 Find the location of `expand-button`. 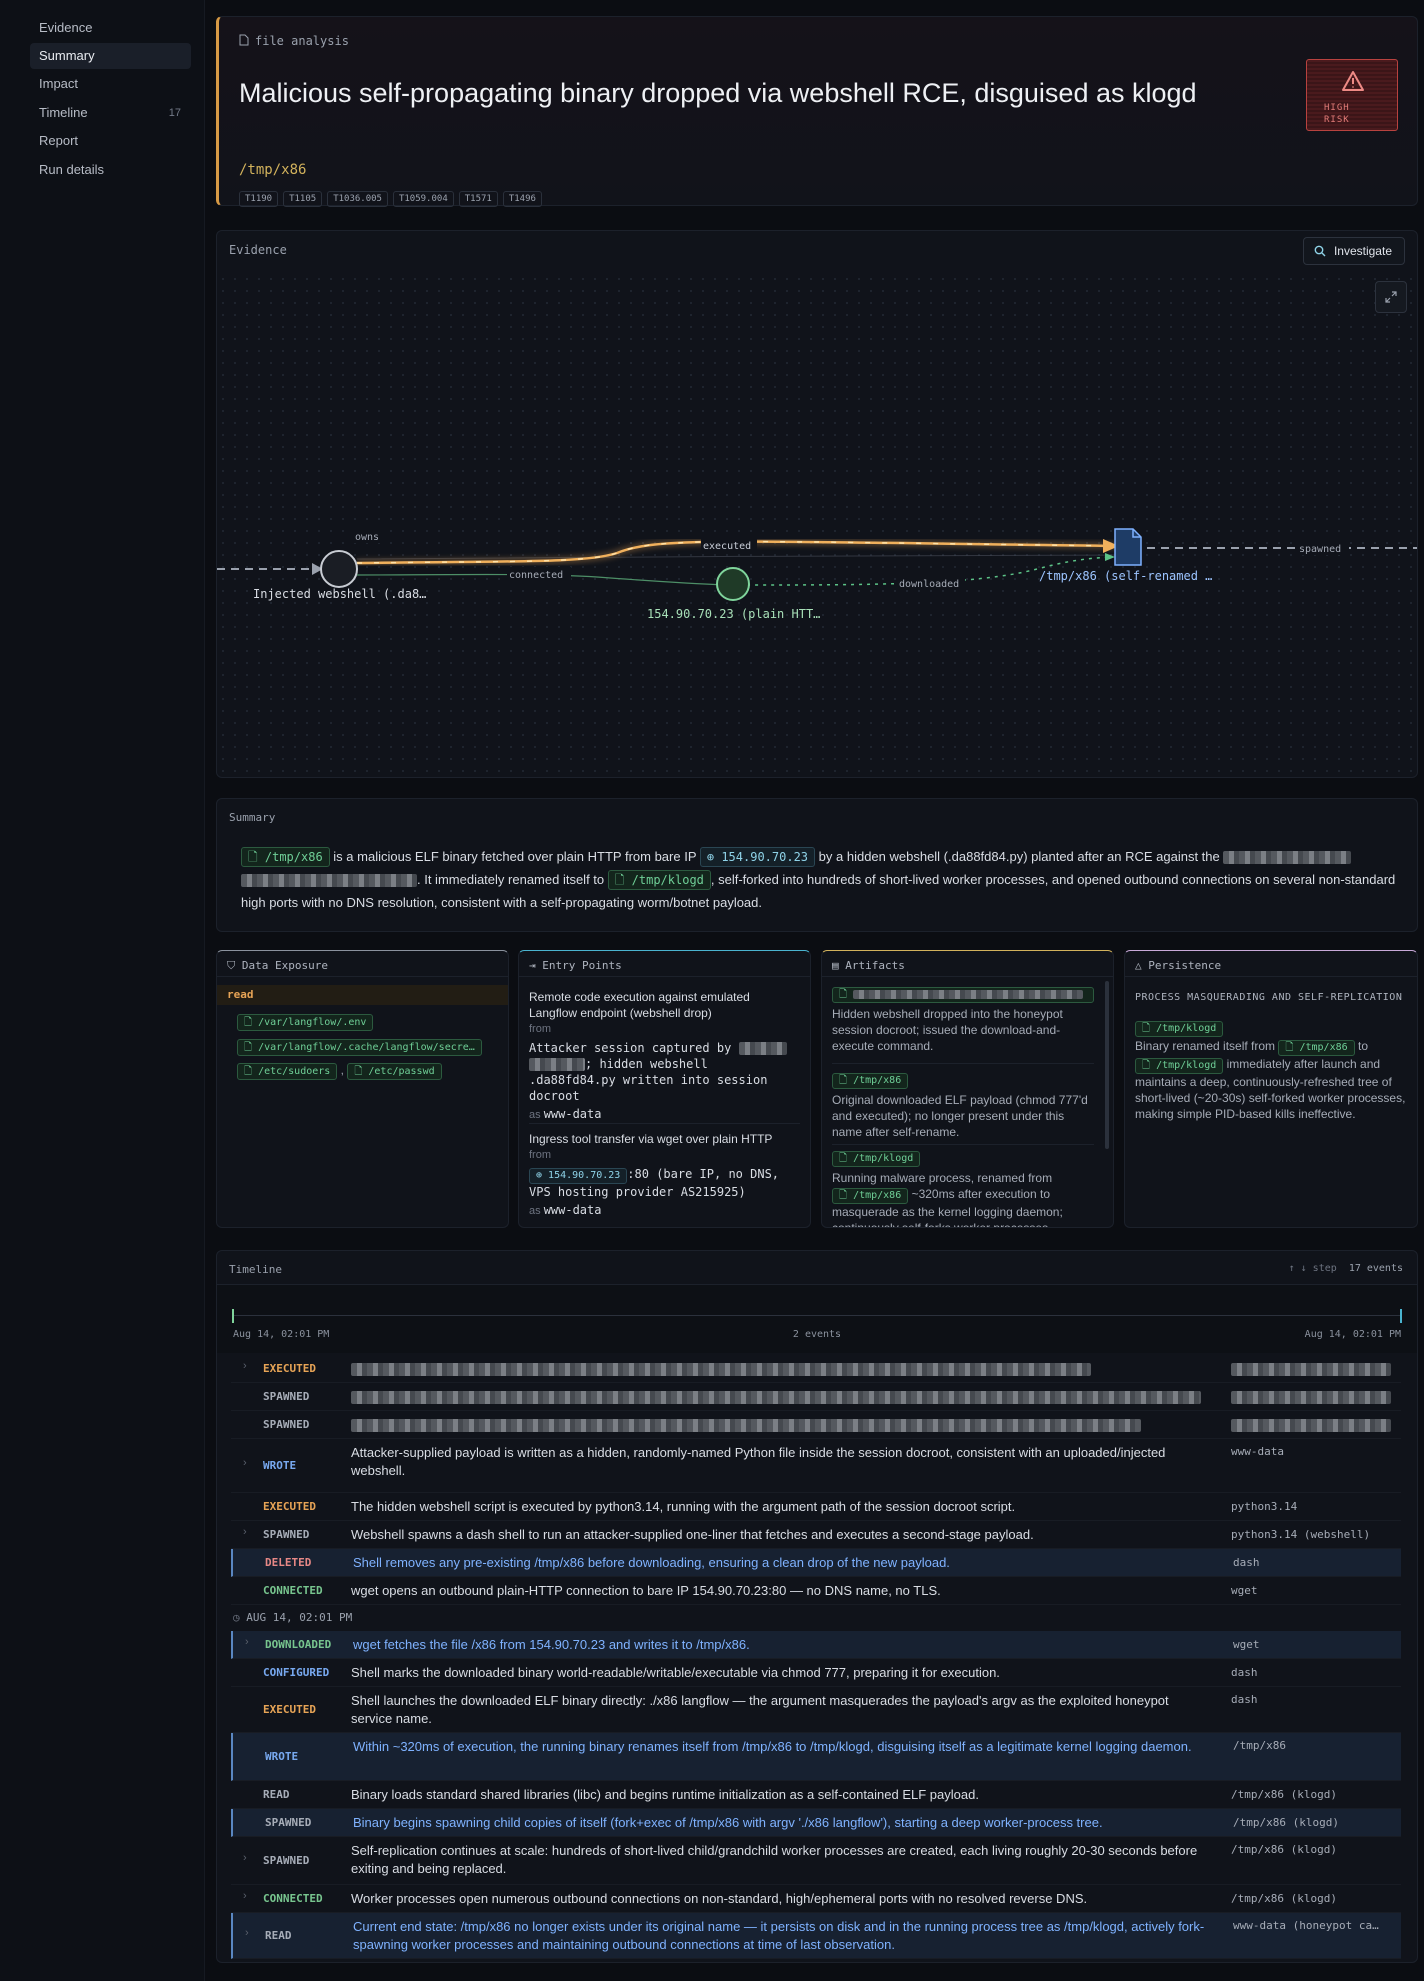

expand-button is located at coordinates (1391, 297).